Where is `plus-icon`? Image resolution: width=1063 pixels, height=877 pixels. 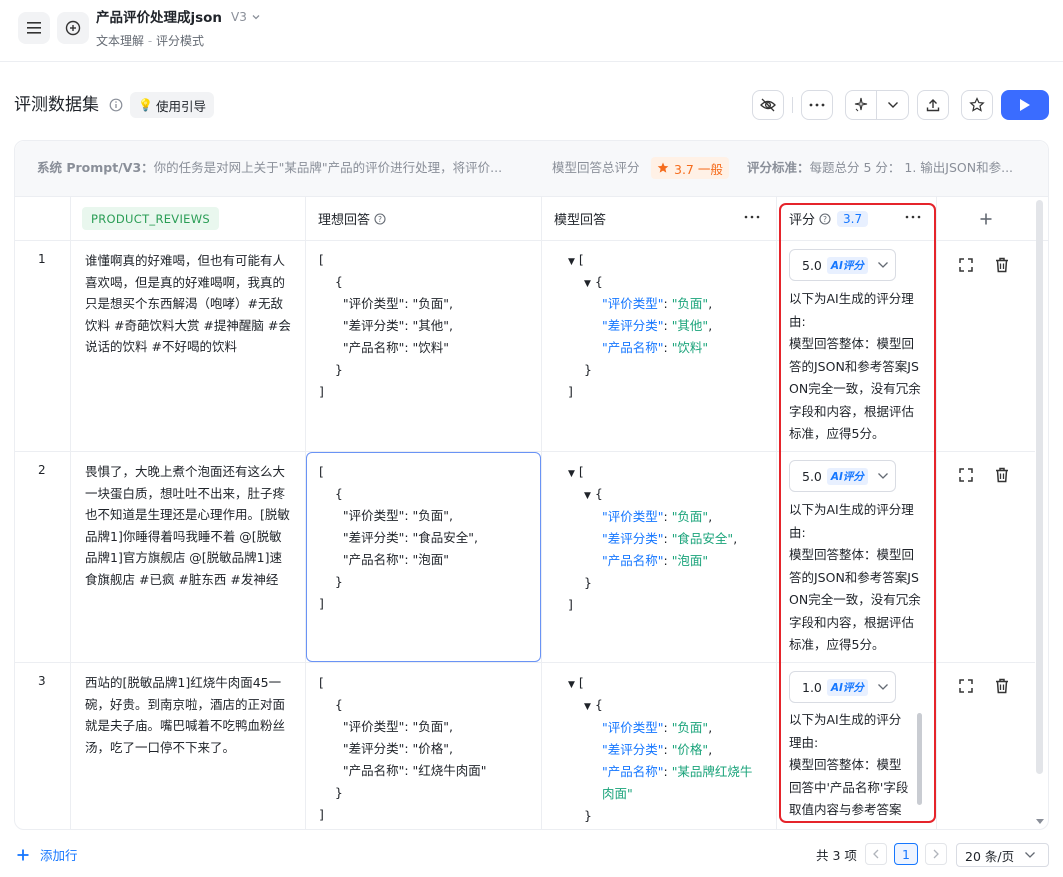
plus-icon is located at coordinates (23, 854).